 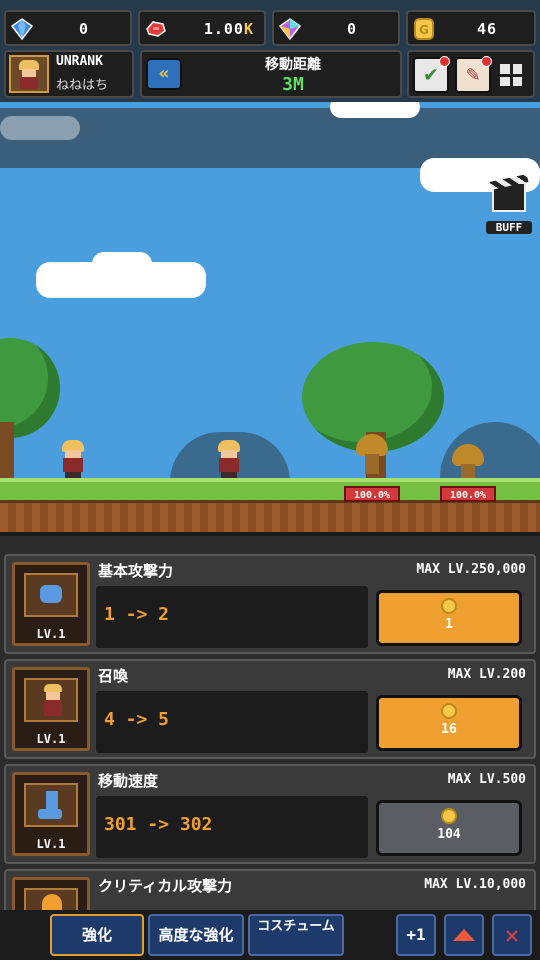 I want to click on rainbow-gem-count: 0, so click(x=352, y=29).